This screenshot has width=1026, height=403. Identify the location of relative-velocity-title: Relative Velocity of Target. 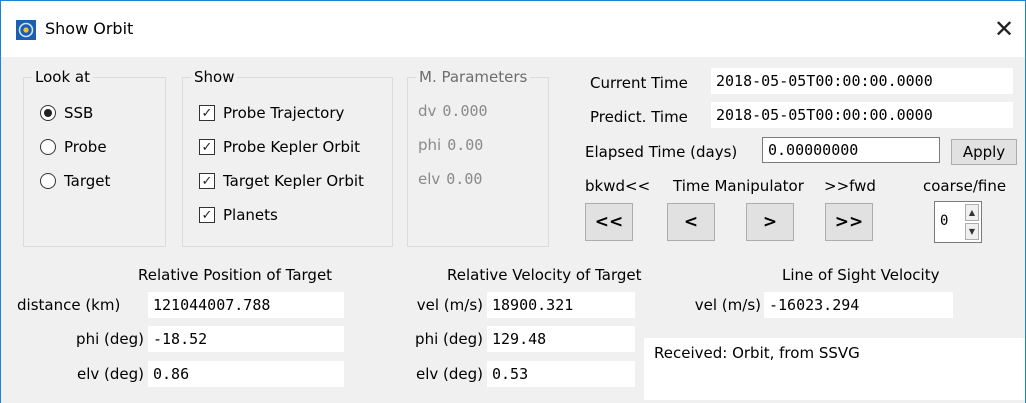
(544, 275).